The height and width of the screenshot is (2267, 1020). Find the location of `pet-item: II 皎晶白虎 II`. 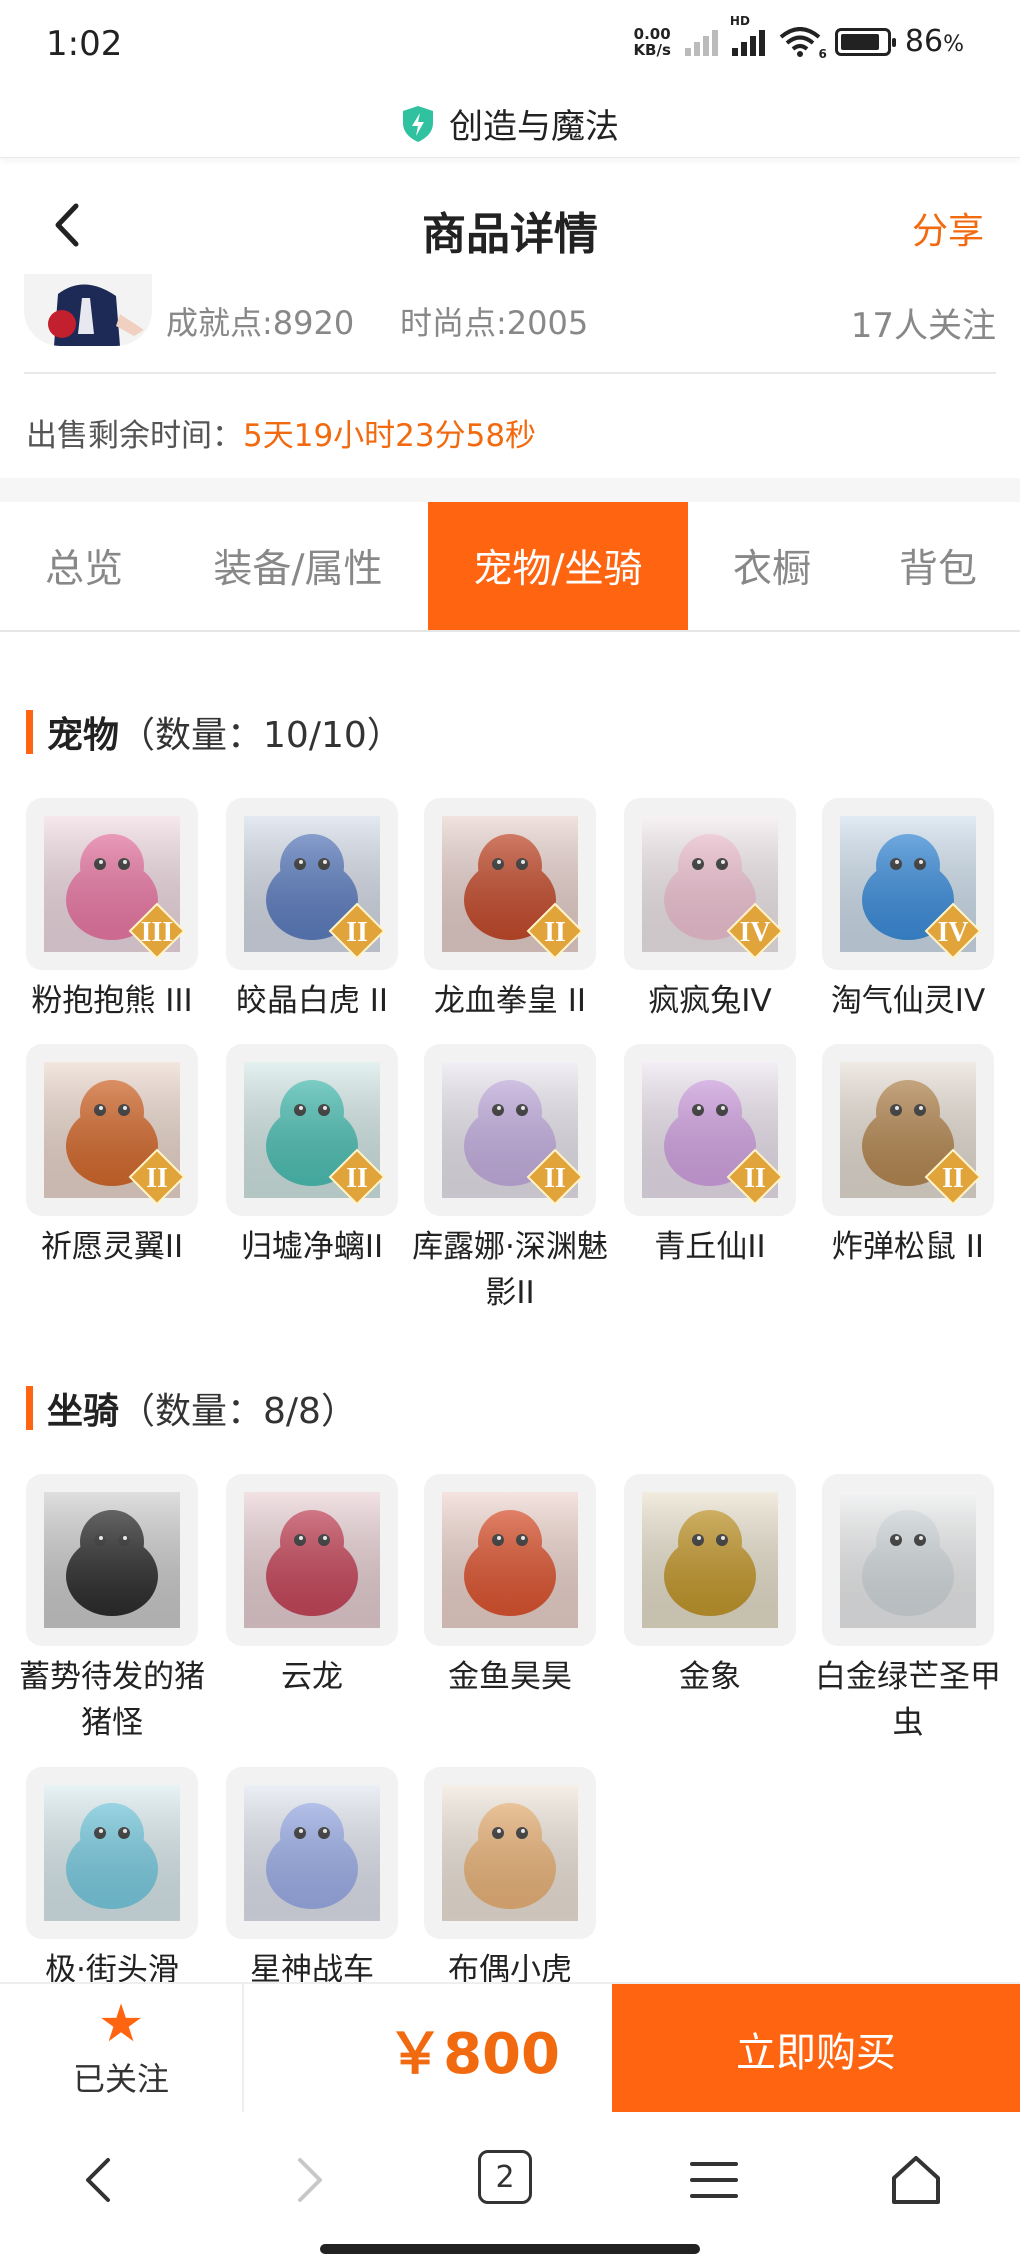

pet-item: II 皎晶白虎 II is located at coordinates (312, 911).